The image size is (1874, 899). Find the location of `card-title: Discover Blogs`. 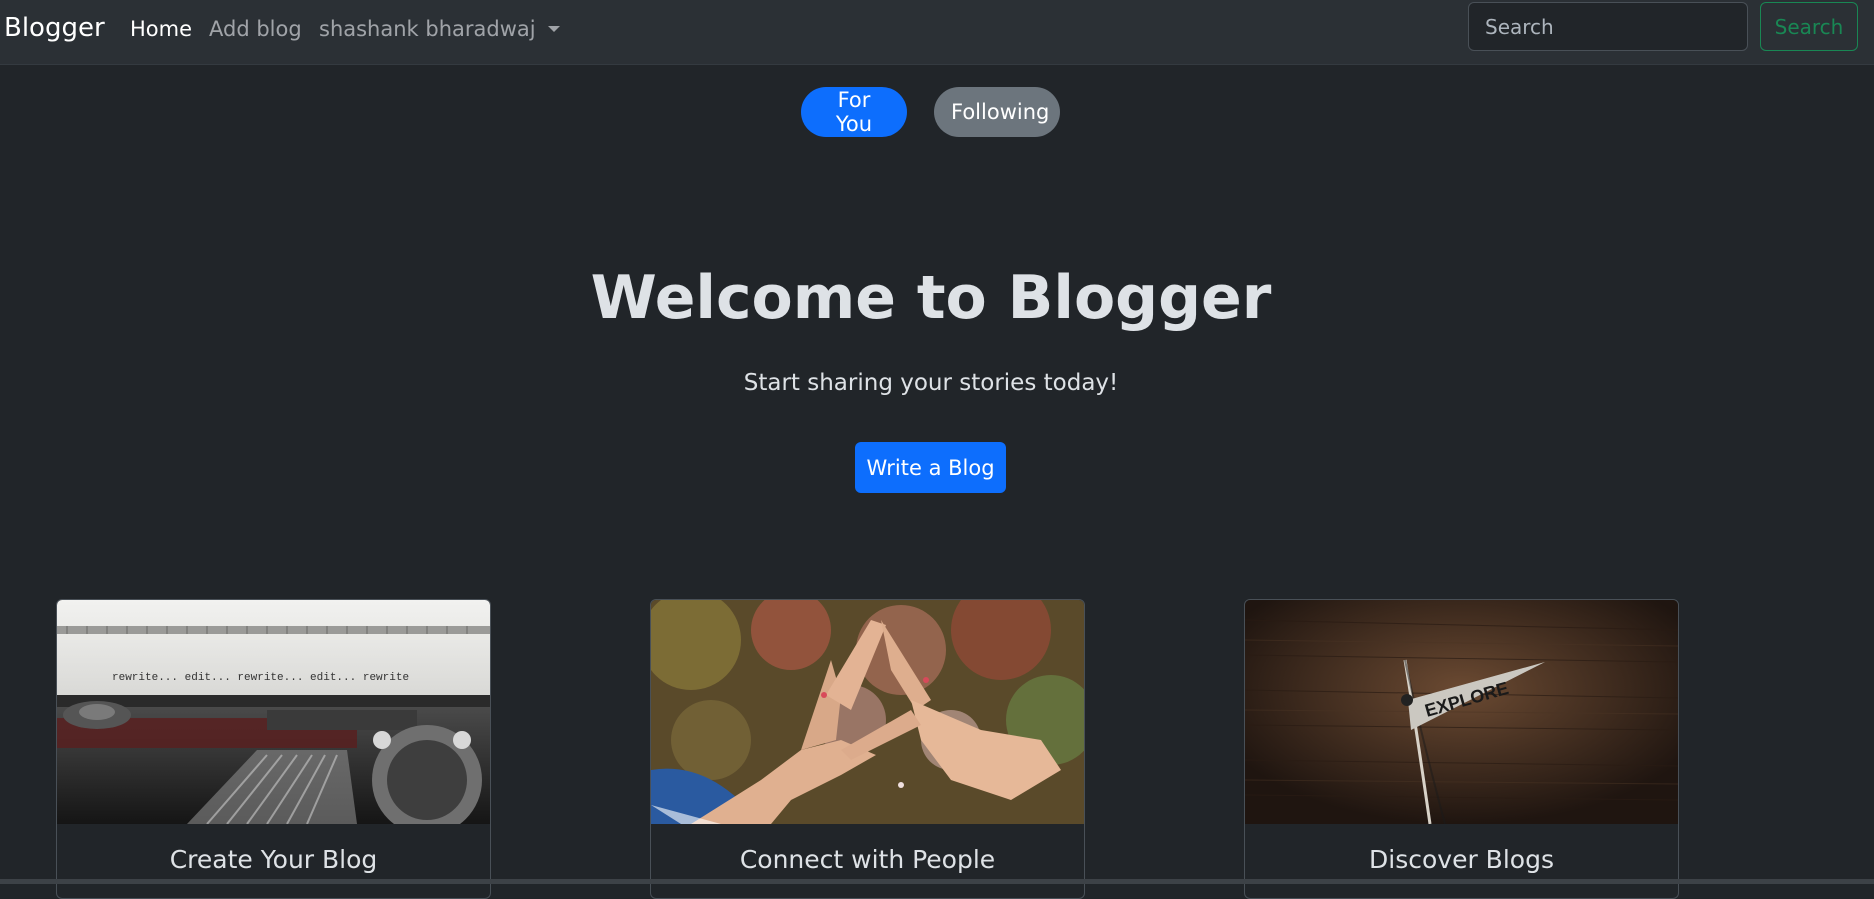

card-title: Discover Blogs is located at coordinates (1461, 859).